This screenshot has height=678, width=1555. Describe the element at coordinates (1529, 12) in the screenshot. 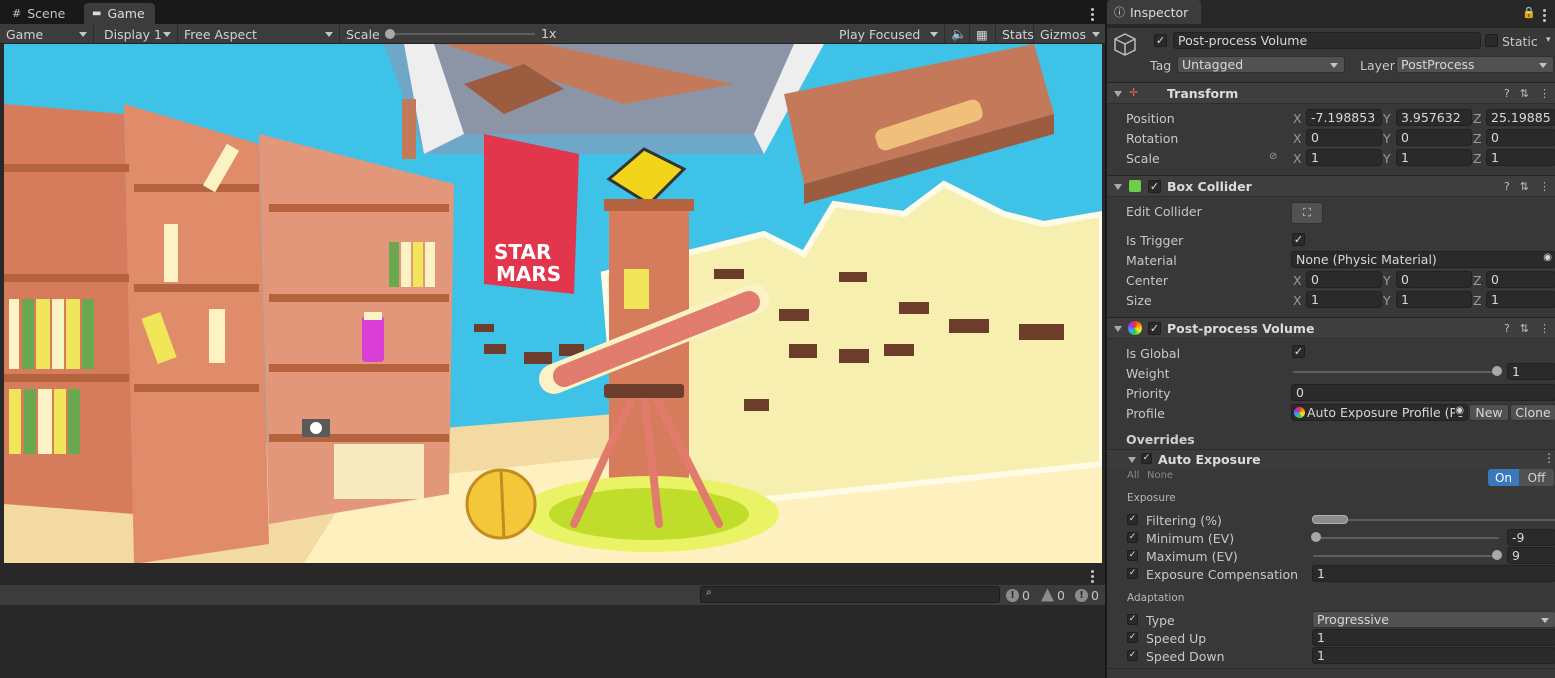

I see `lock-icon: 🔒` at that location.